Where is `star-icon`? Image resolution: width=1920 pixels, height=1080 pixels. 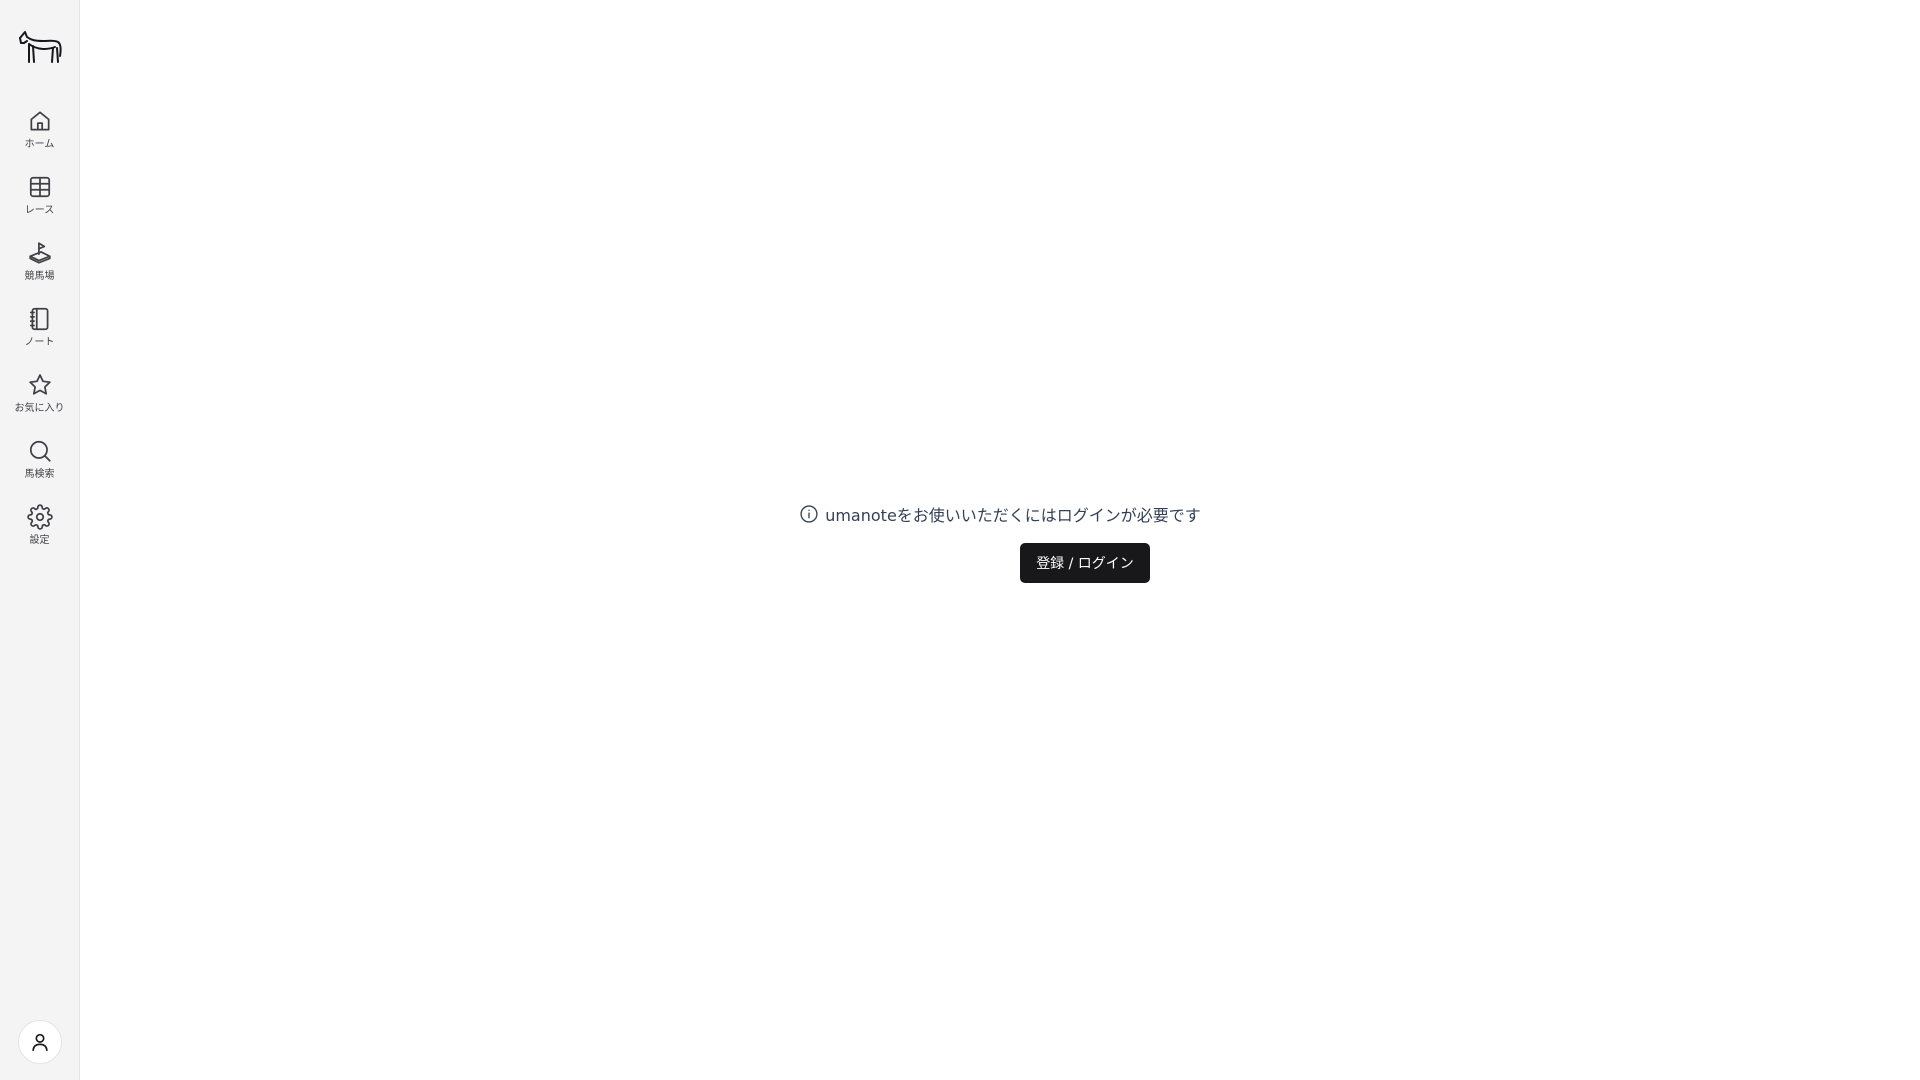
star-icon is located at coordinates (39, 384).